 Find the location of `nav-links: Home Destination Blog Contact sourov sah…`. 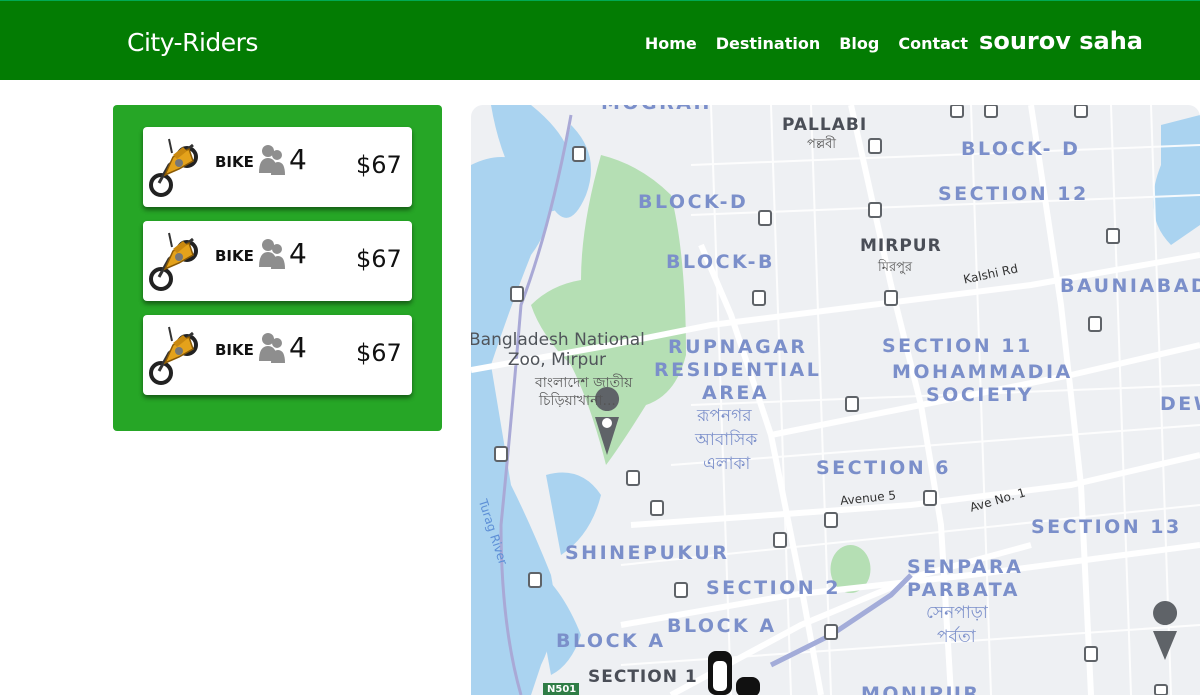

nav-links: Home Destination Blog Contact sourov sah… is located at coordinates (894, 41).